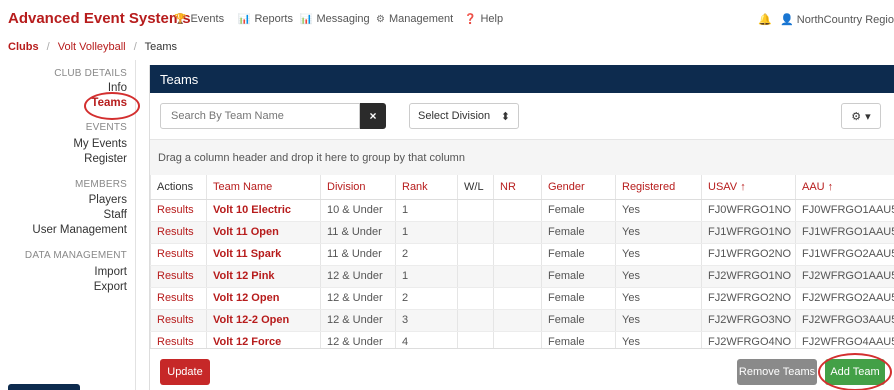  Describe the element at coordinates (517, 187) in the screenshot. I see `column-header-nr: NR` at that location.